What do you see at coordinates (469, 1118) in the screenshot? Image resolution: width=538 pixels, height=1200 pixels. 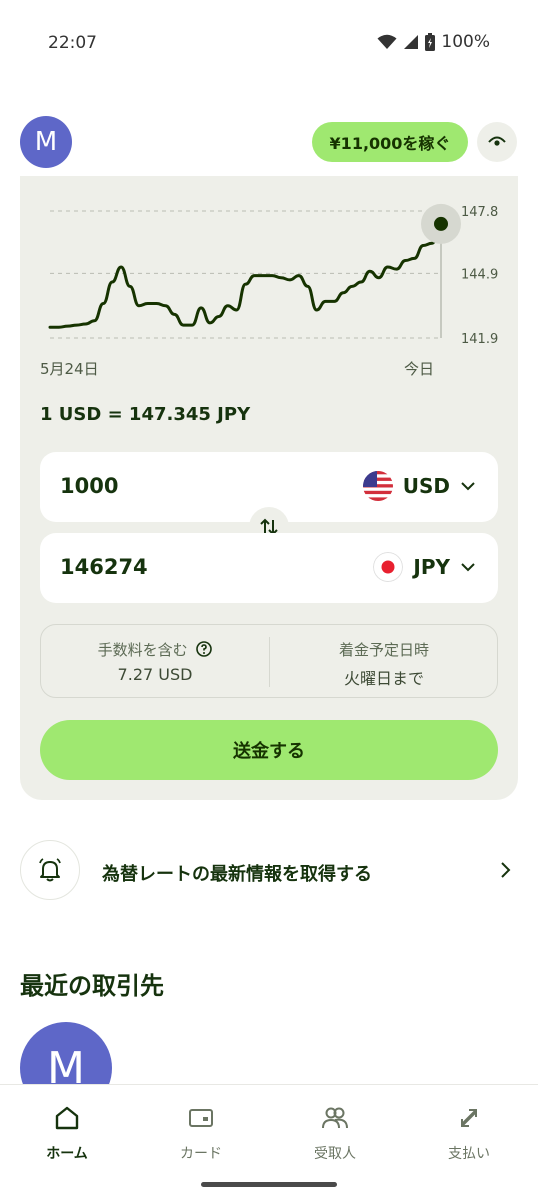 I see `payments-icon` at bounding box center [469, 1118].